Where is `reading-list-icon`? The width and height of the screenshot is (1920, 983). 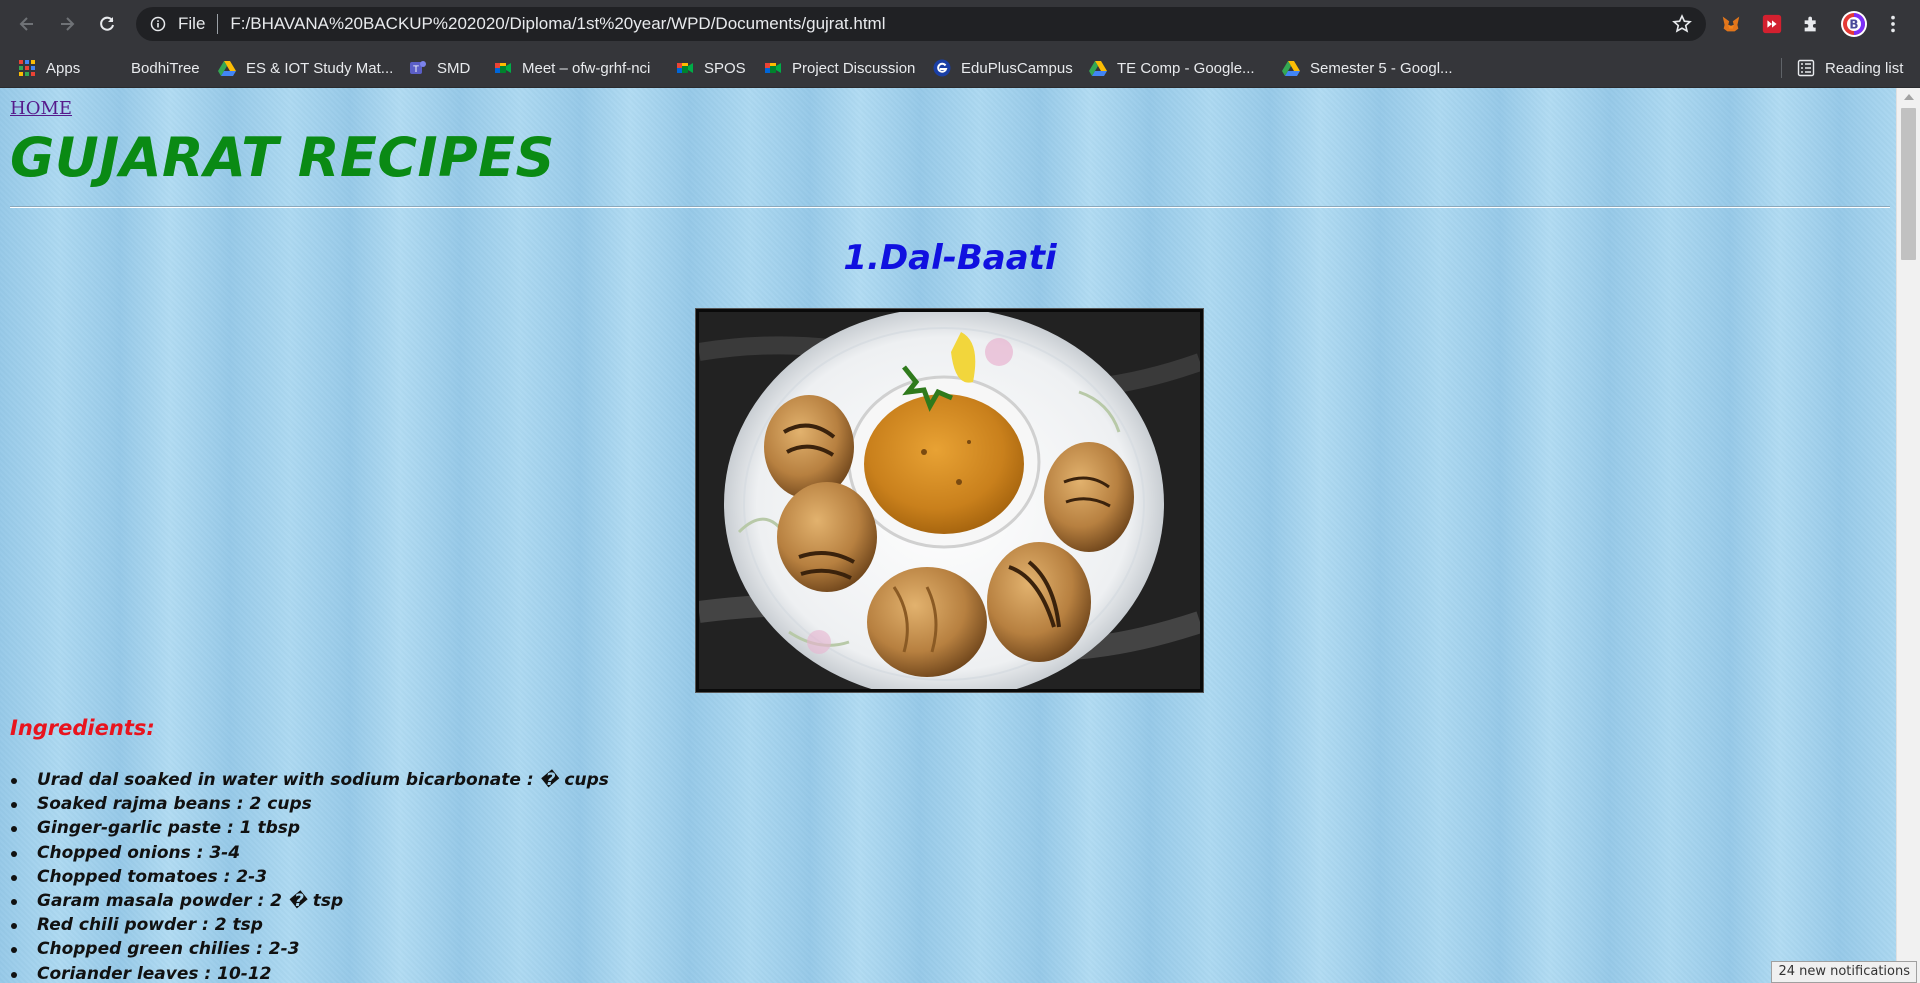 reading-list-icon is located at coordinates (1806, 68).